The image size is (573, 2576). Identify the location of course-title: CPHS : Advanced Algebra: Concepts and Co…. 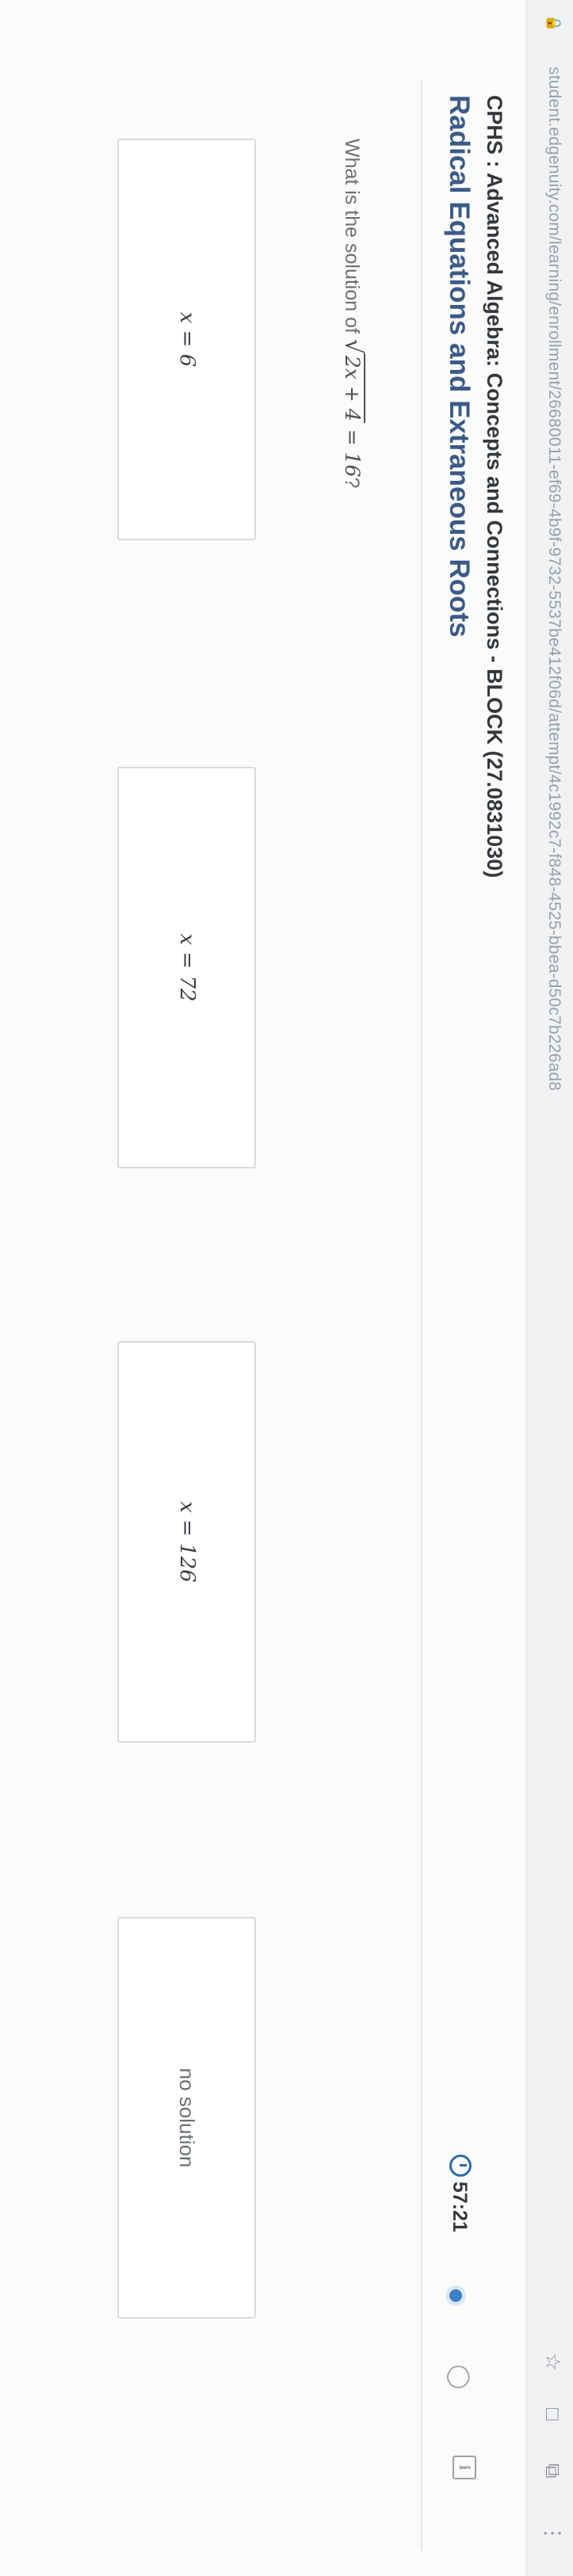
(494, 487).